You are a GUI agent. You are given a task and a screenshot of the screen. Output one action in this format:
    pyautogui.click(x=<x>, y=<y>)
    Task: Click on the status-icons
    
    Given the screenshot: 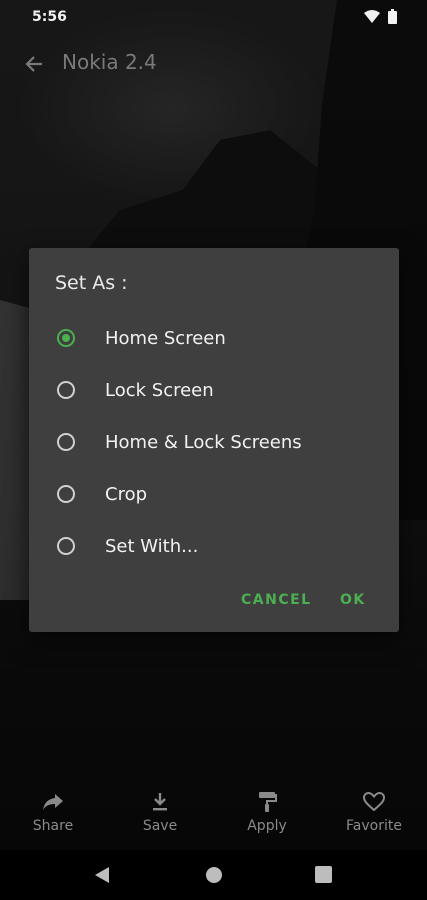 What is the action you would take?
    pyautogui.click(x=380, y=16)
    